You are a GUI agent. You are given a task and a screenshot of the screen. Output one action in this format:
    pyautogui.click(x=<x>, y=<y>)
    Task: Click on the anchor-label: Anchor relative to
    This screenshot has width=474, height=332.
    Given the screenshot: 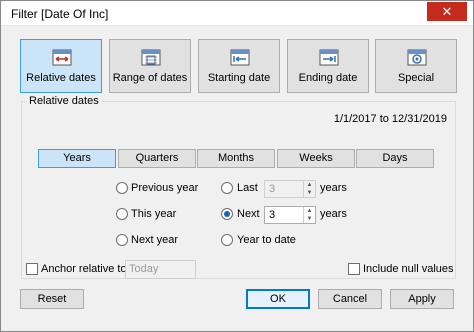 What is the action you would take?
    pyautogui.click(x=84, y=269)
    